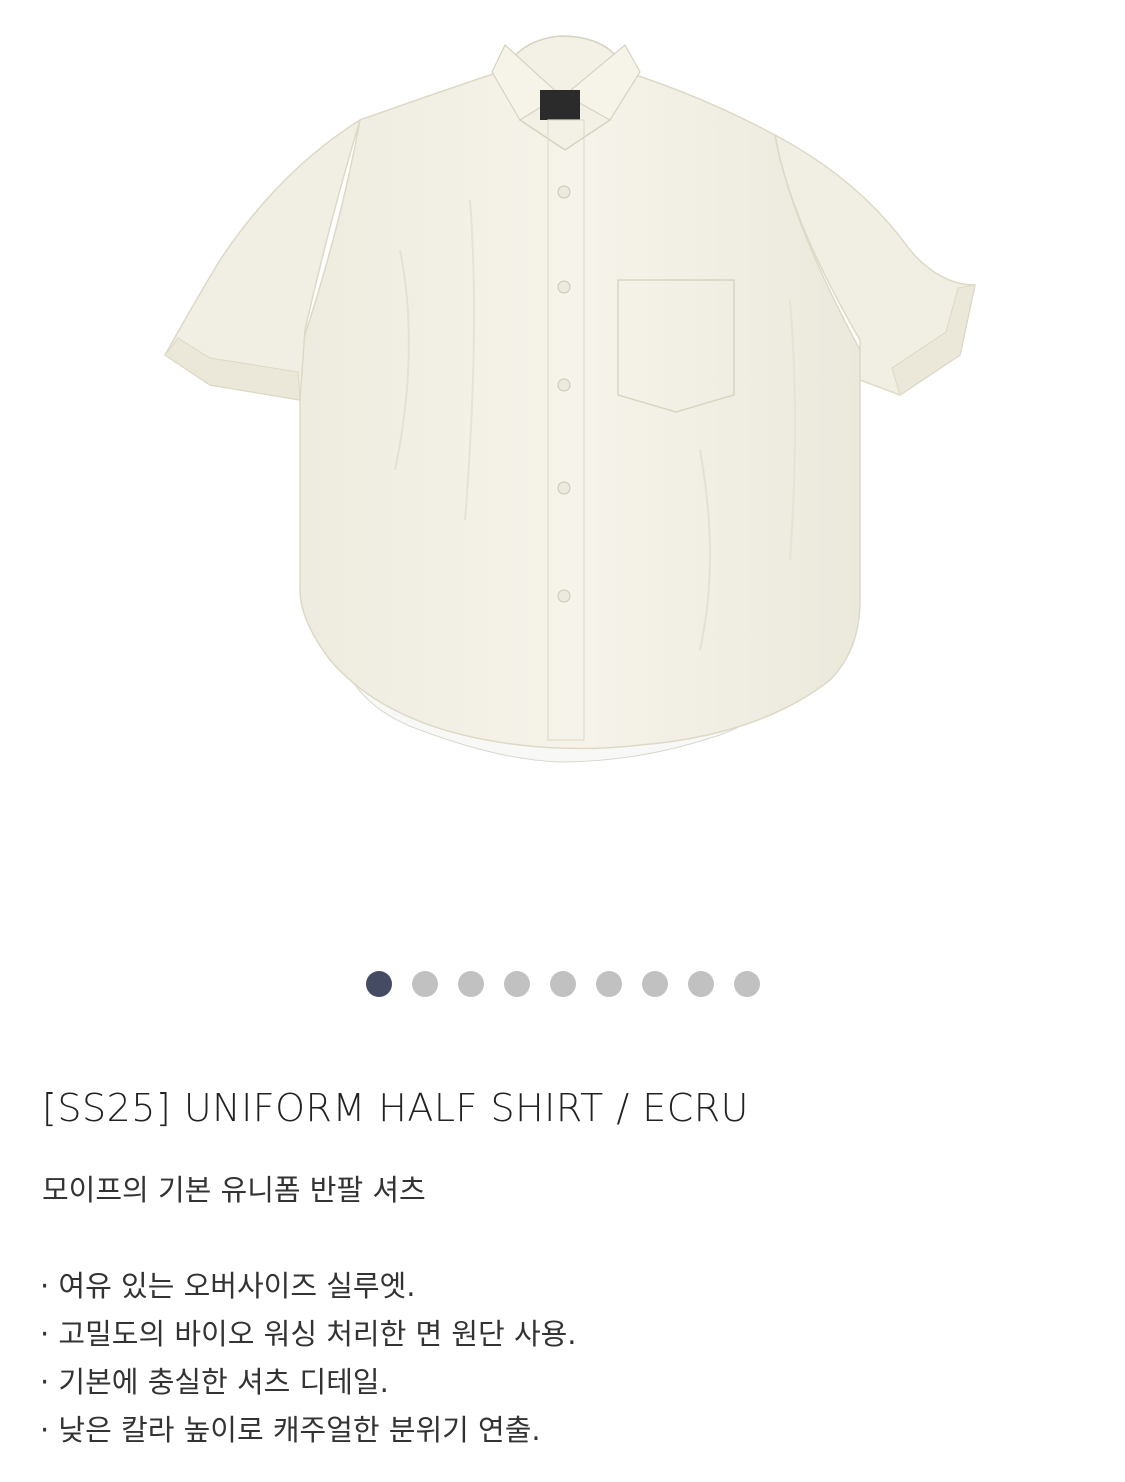  I want to click on feature-item: · 여유 있는 오버사이즈 실루엣., so click(228, 1286).